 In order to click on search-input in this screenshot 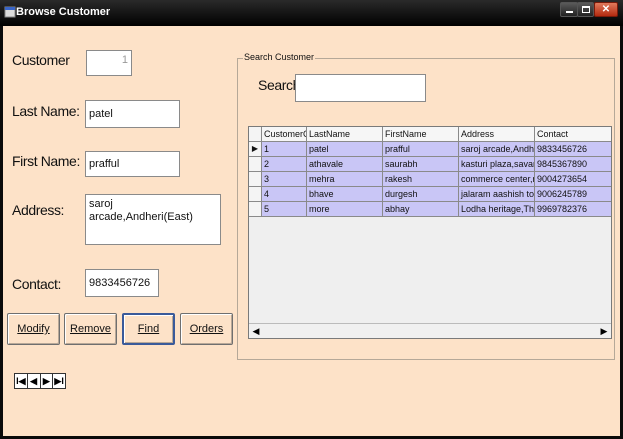, I will do `click(360, 88)`.